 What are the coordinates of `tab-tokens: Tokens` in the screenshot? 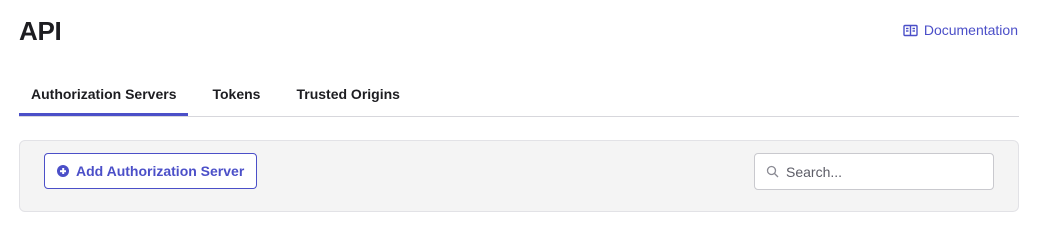 It's located at (236, 94).